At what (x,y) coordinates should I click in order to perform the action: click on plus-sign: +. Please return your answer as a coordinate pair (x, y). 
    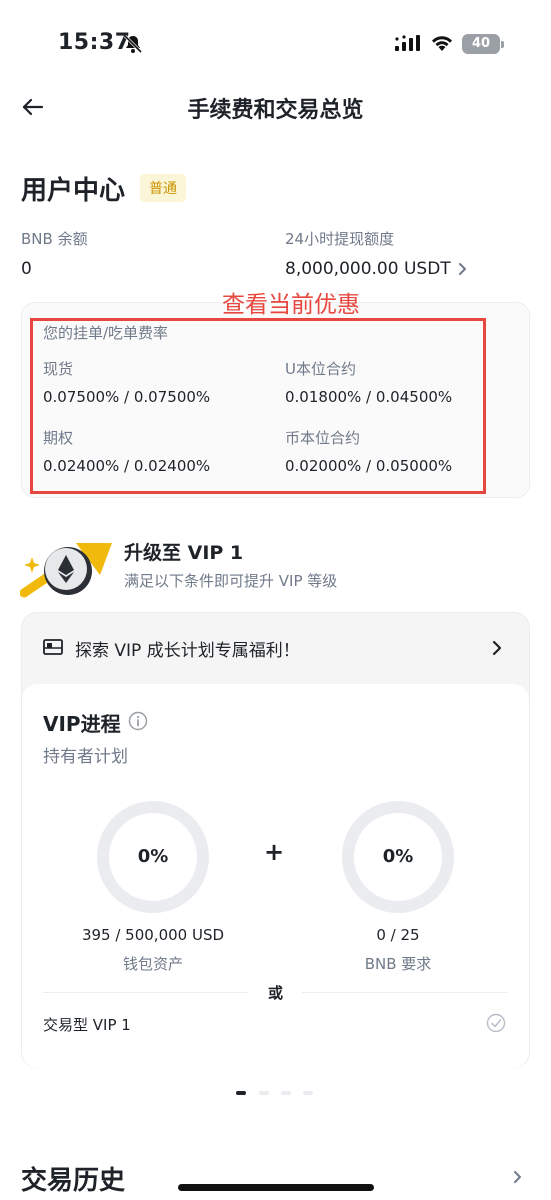
    Looking at the image, I should click on (274, 852).